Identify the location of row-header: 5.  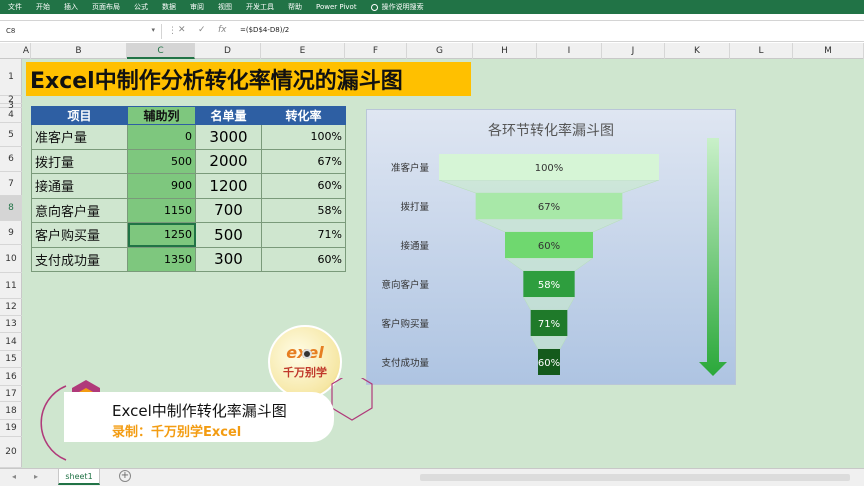
(11, 135).